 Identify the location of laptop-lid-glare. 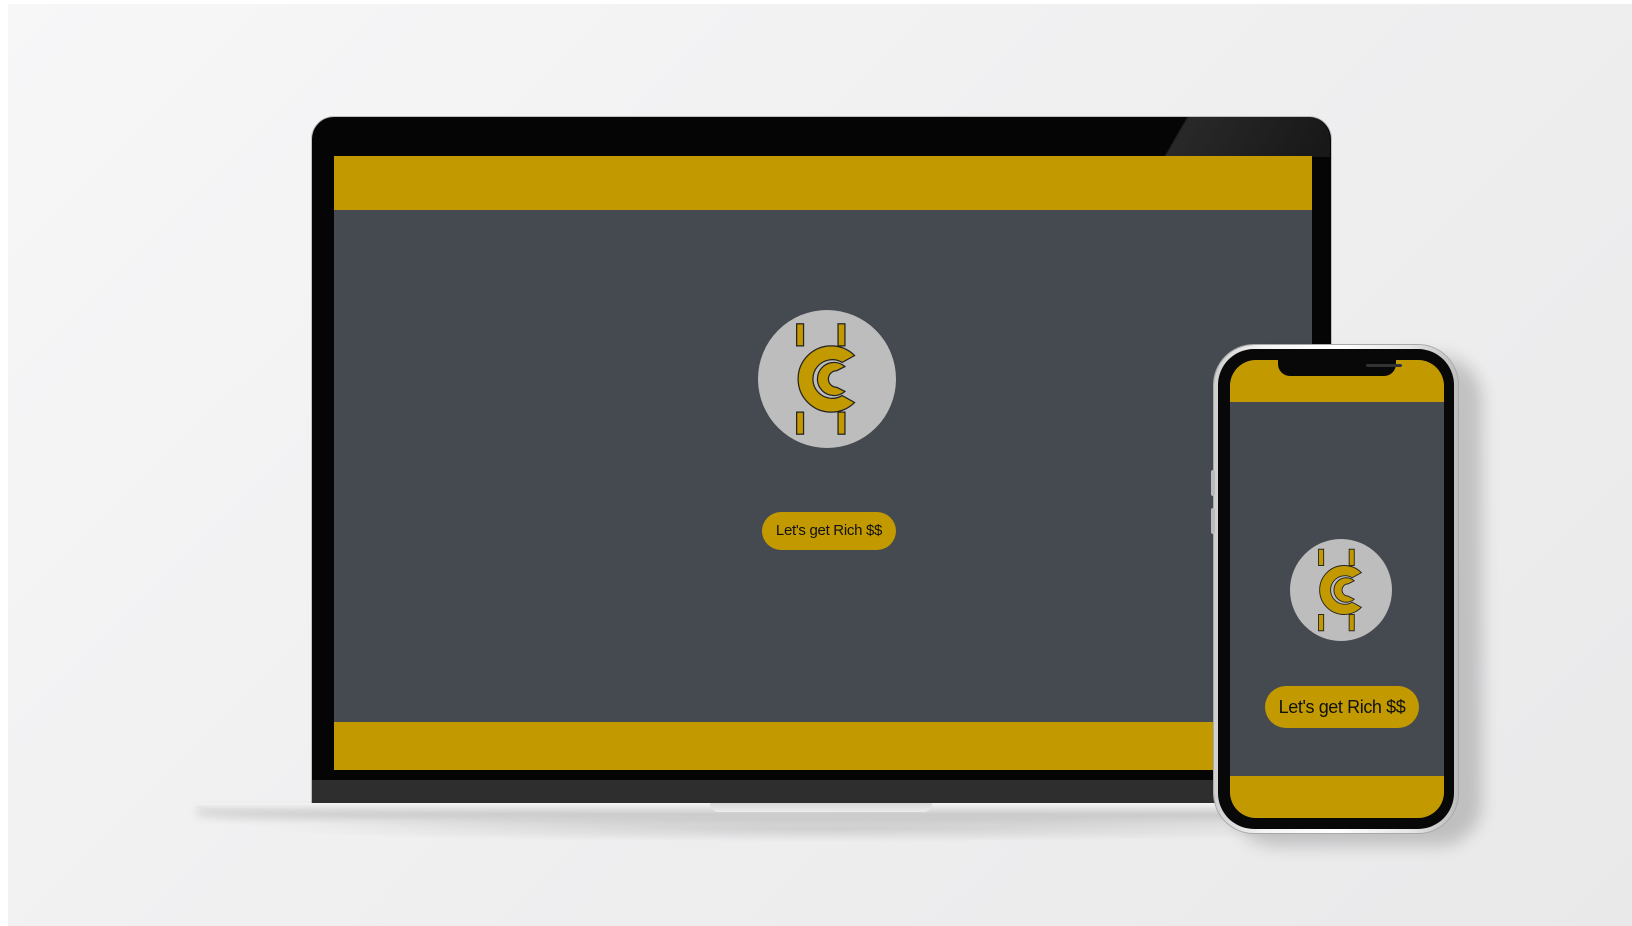
(1240, 137).